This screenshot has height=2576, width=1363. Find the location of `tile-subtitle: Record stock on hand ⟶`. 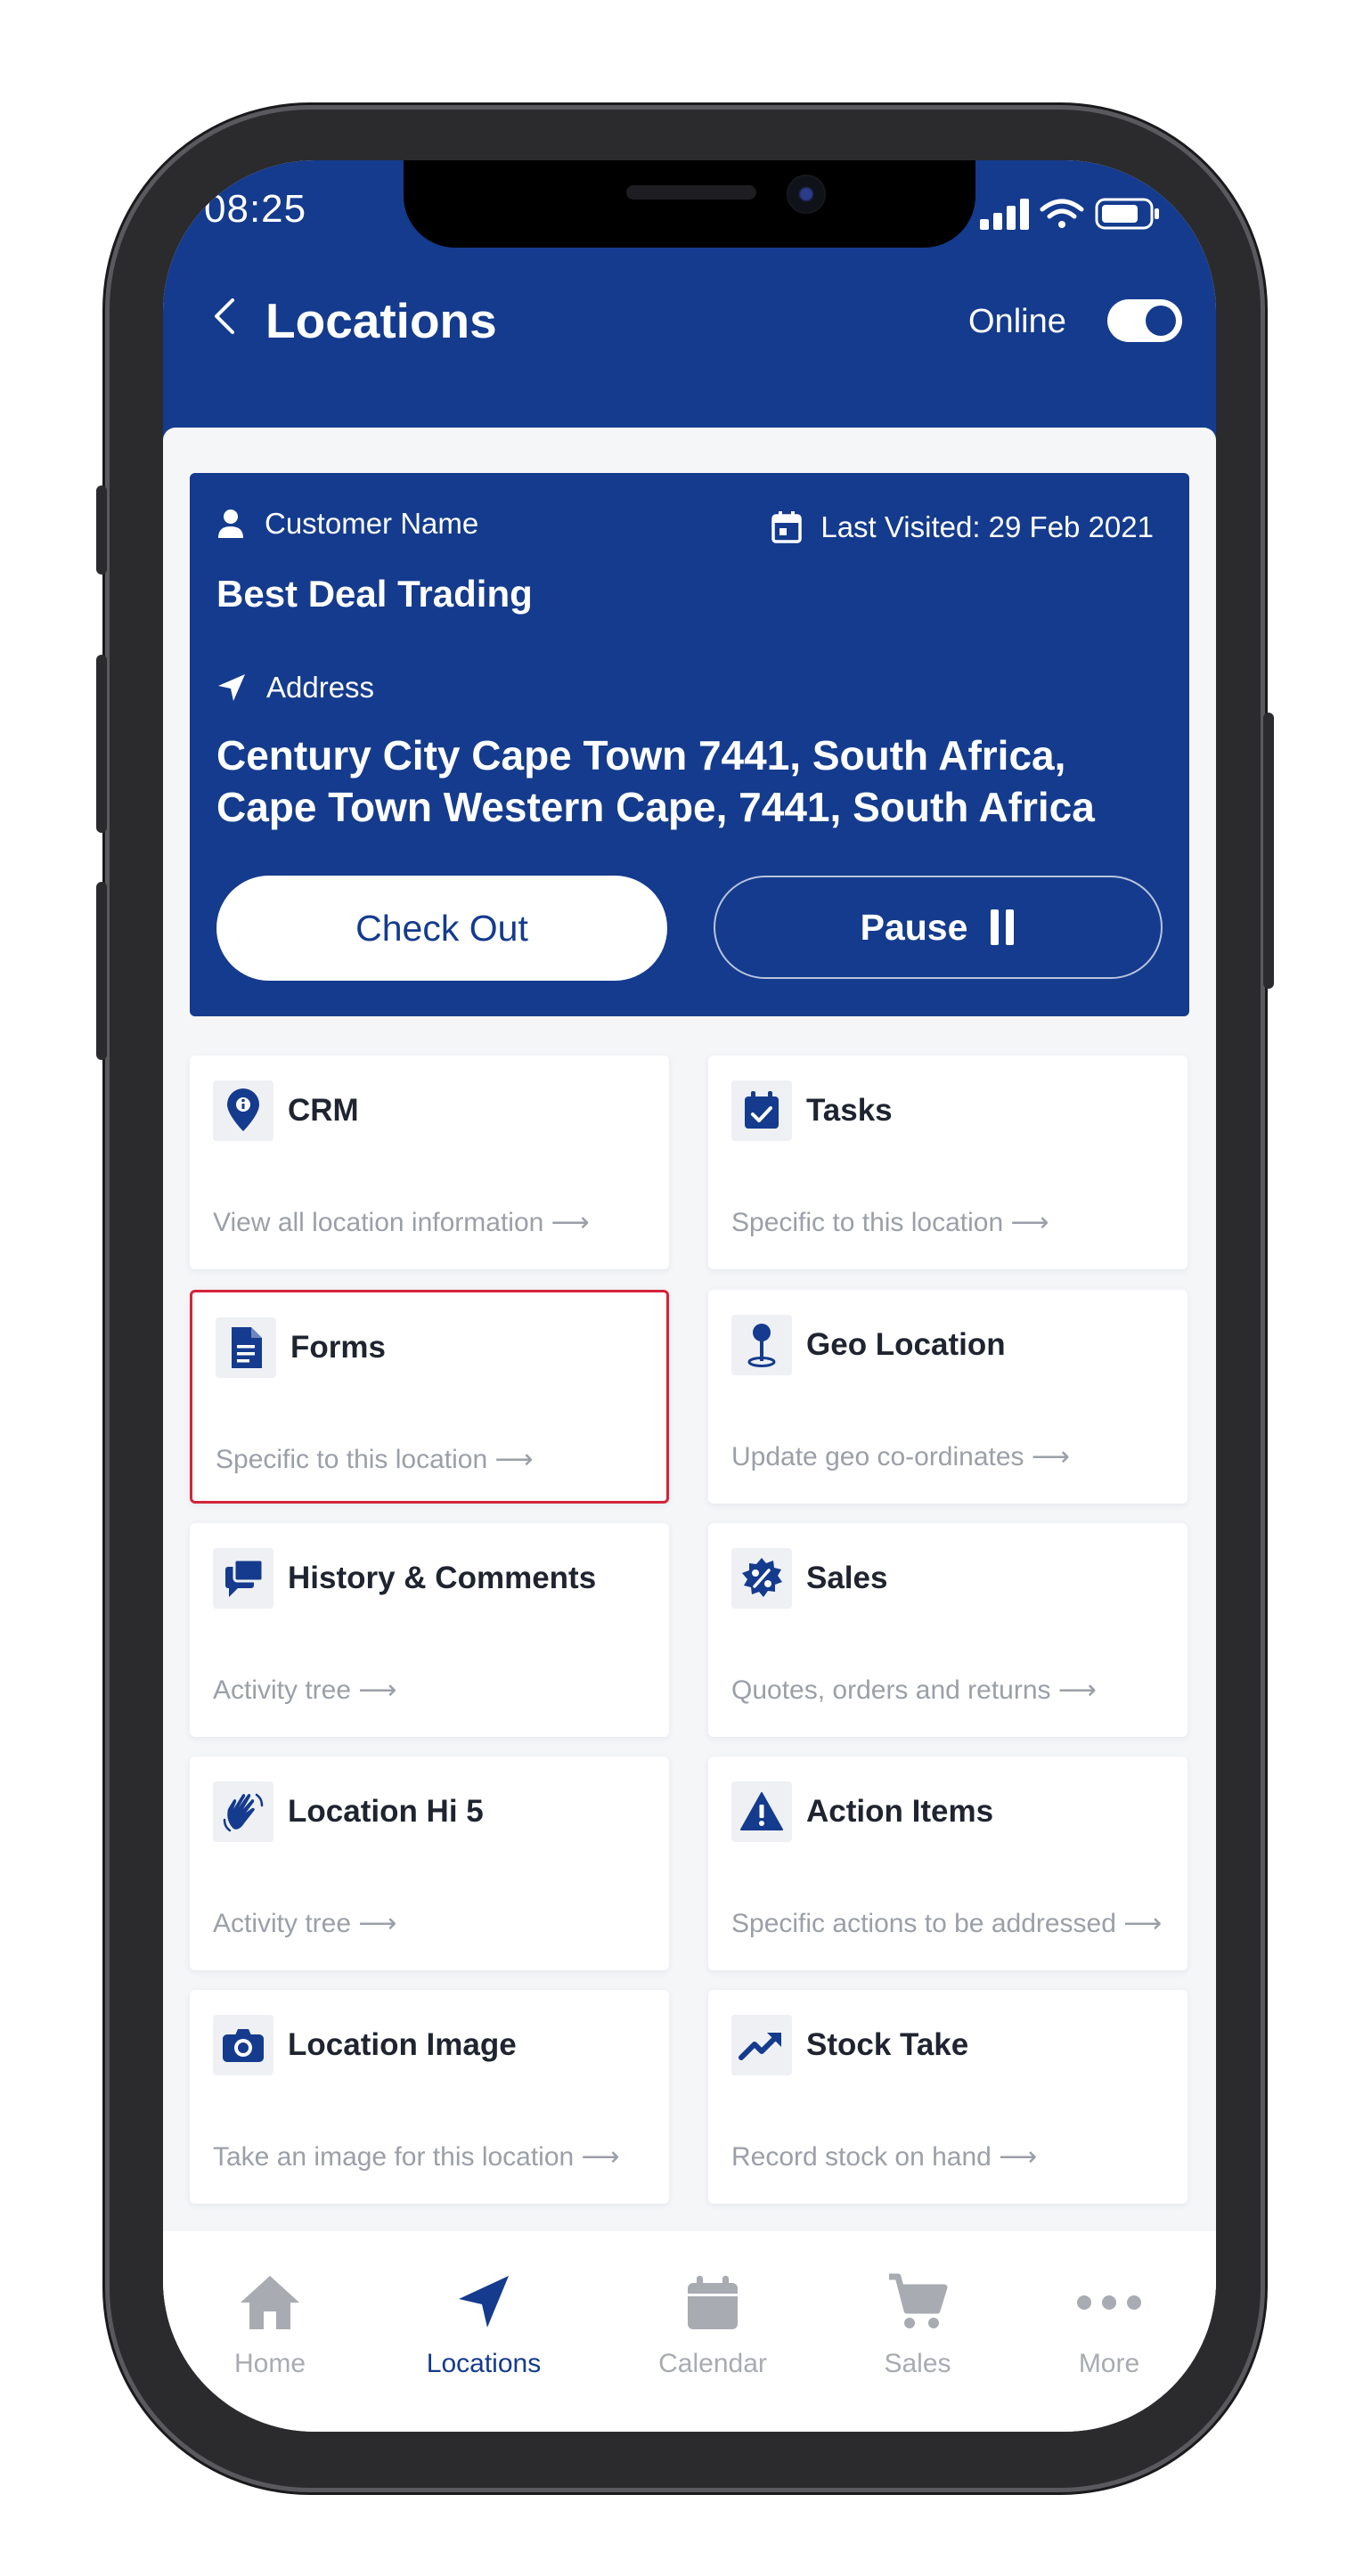

tile-subtitle: Record stock on hand ⟶ is located at coordinates (884, 2157).